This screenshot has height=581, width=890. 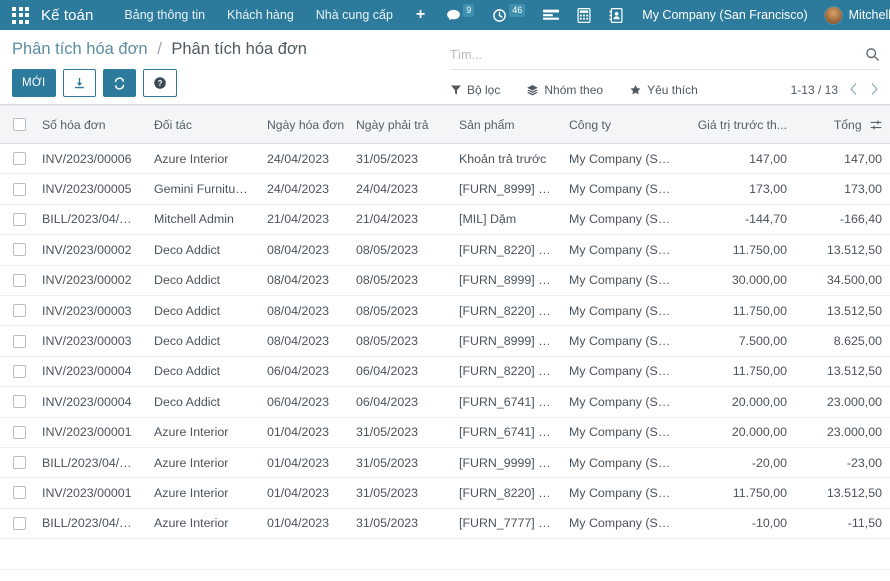 What do you see at coordinates (303, 524) in the screenshot?
I see `cell-invoice-date: 01/04/2023` at bounding box center [303, 524].